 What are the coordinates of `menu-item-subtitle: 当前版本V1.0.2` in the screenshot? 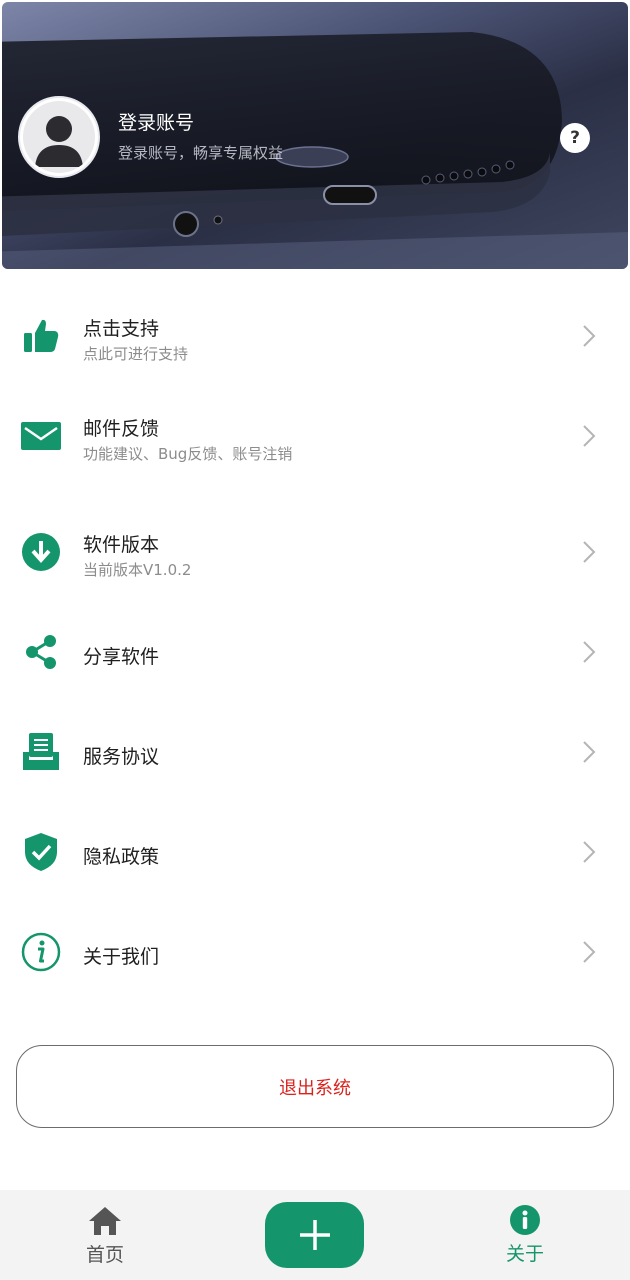 It's located at (137, 570).